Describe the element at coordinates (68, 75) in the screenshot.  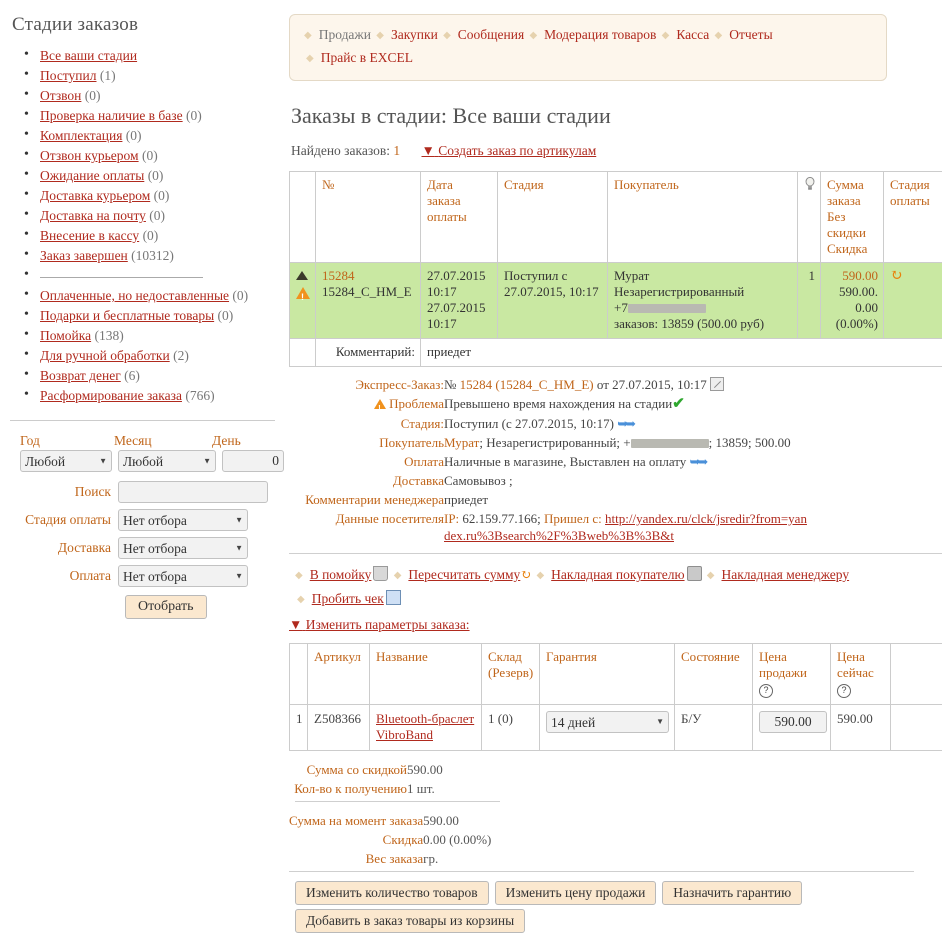
I see `sidebar-link-postupil: Поступил` at that location.